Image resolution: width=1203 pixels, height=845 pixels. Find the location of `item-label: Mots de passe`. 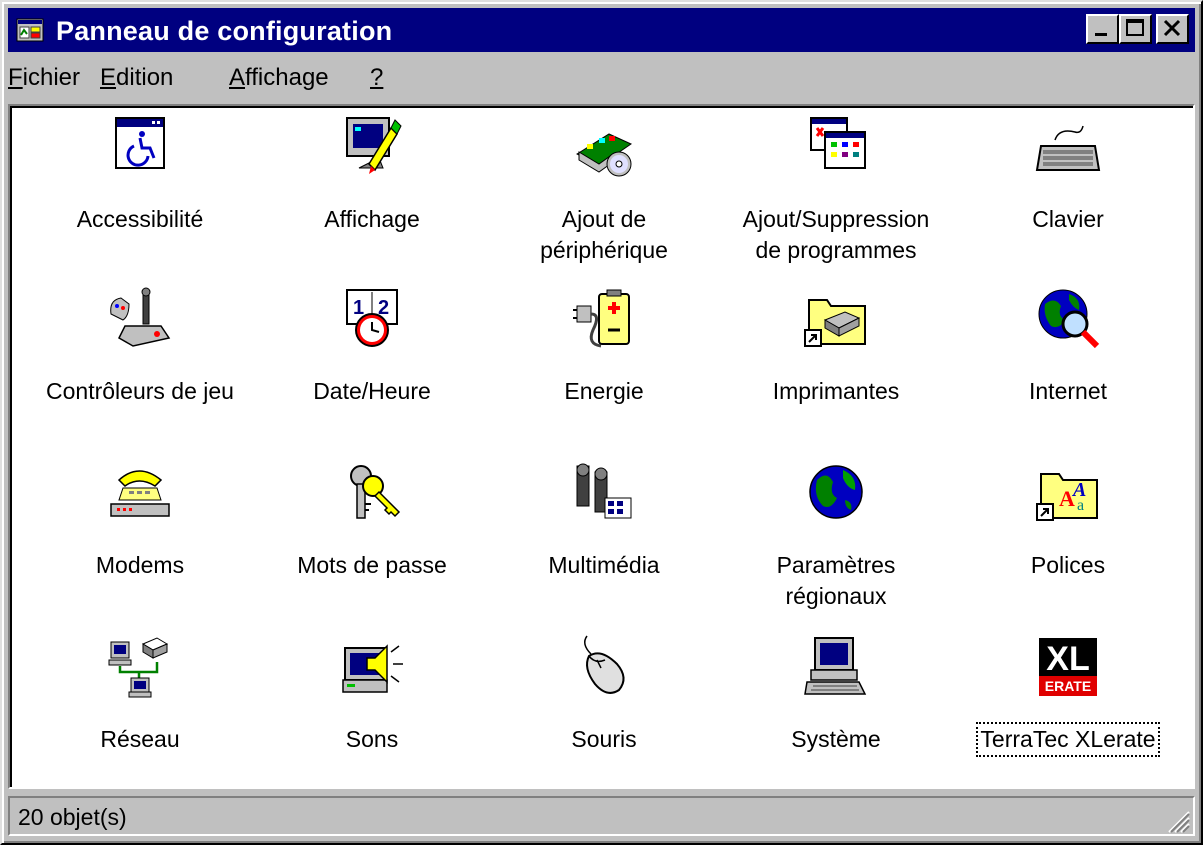

item-label: Mots de passe is located at coordinates (372, 565).